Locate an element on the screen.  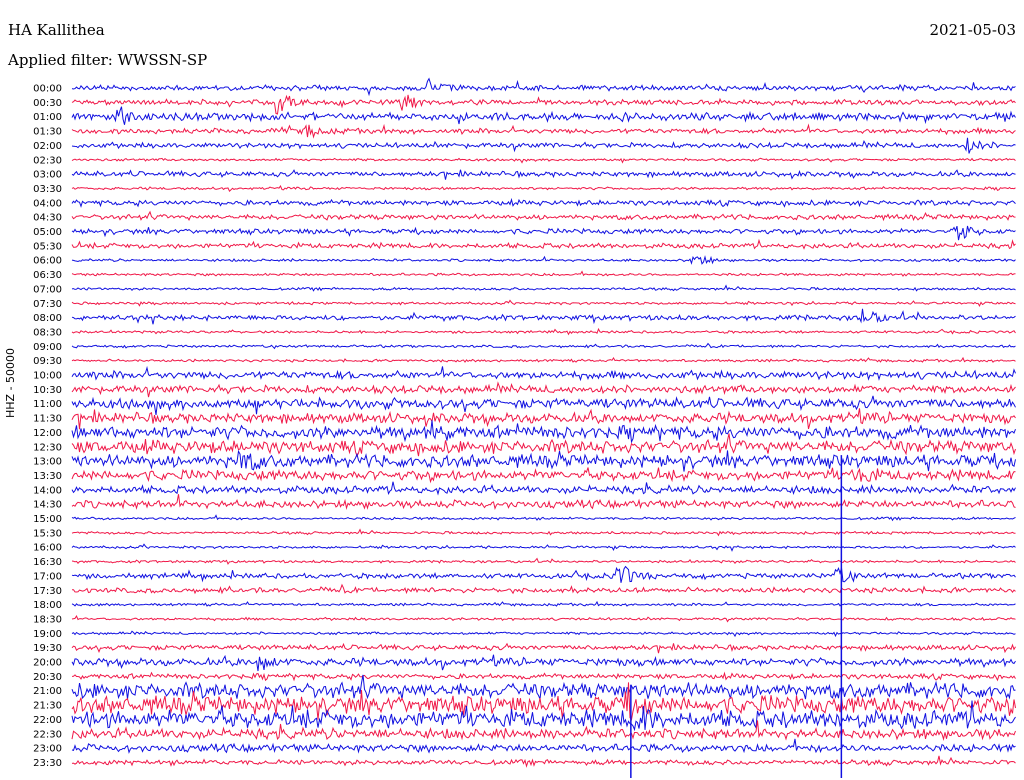
time-label: 21:30 is located at coordinates (47, 706).